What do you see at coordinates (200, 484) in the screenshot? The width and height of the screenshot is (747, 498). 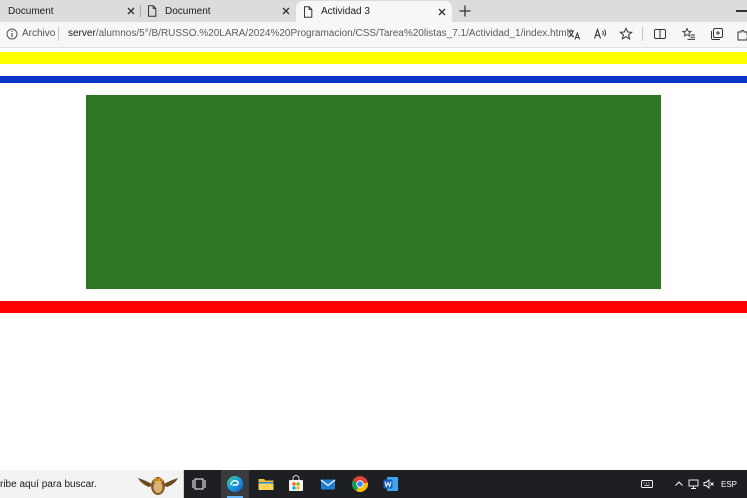 I see `task-view-icon` at bounding box center [200, 484].